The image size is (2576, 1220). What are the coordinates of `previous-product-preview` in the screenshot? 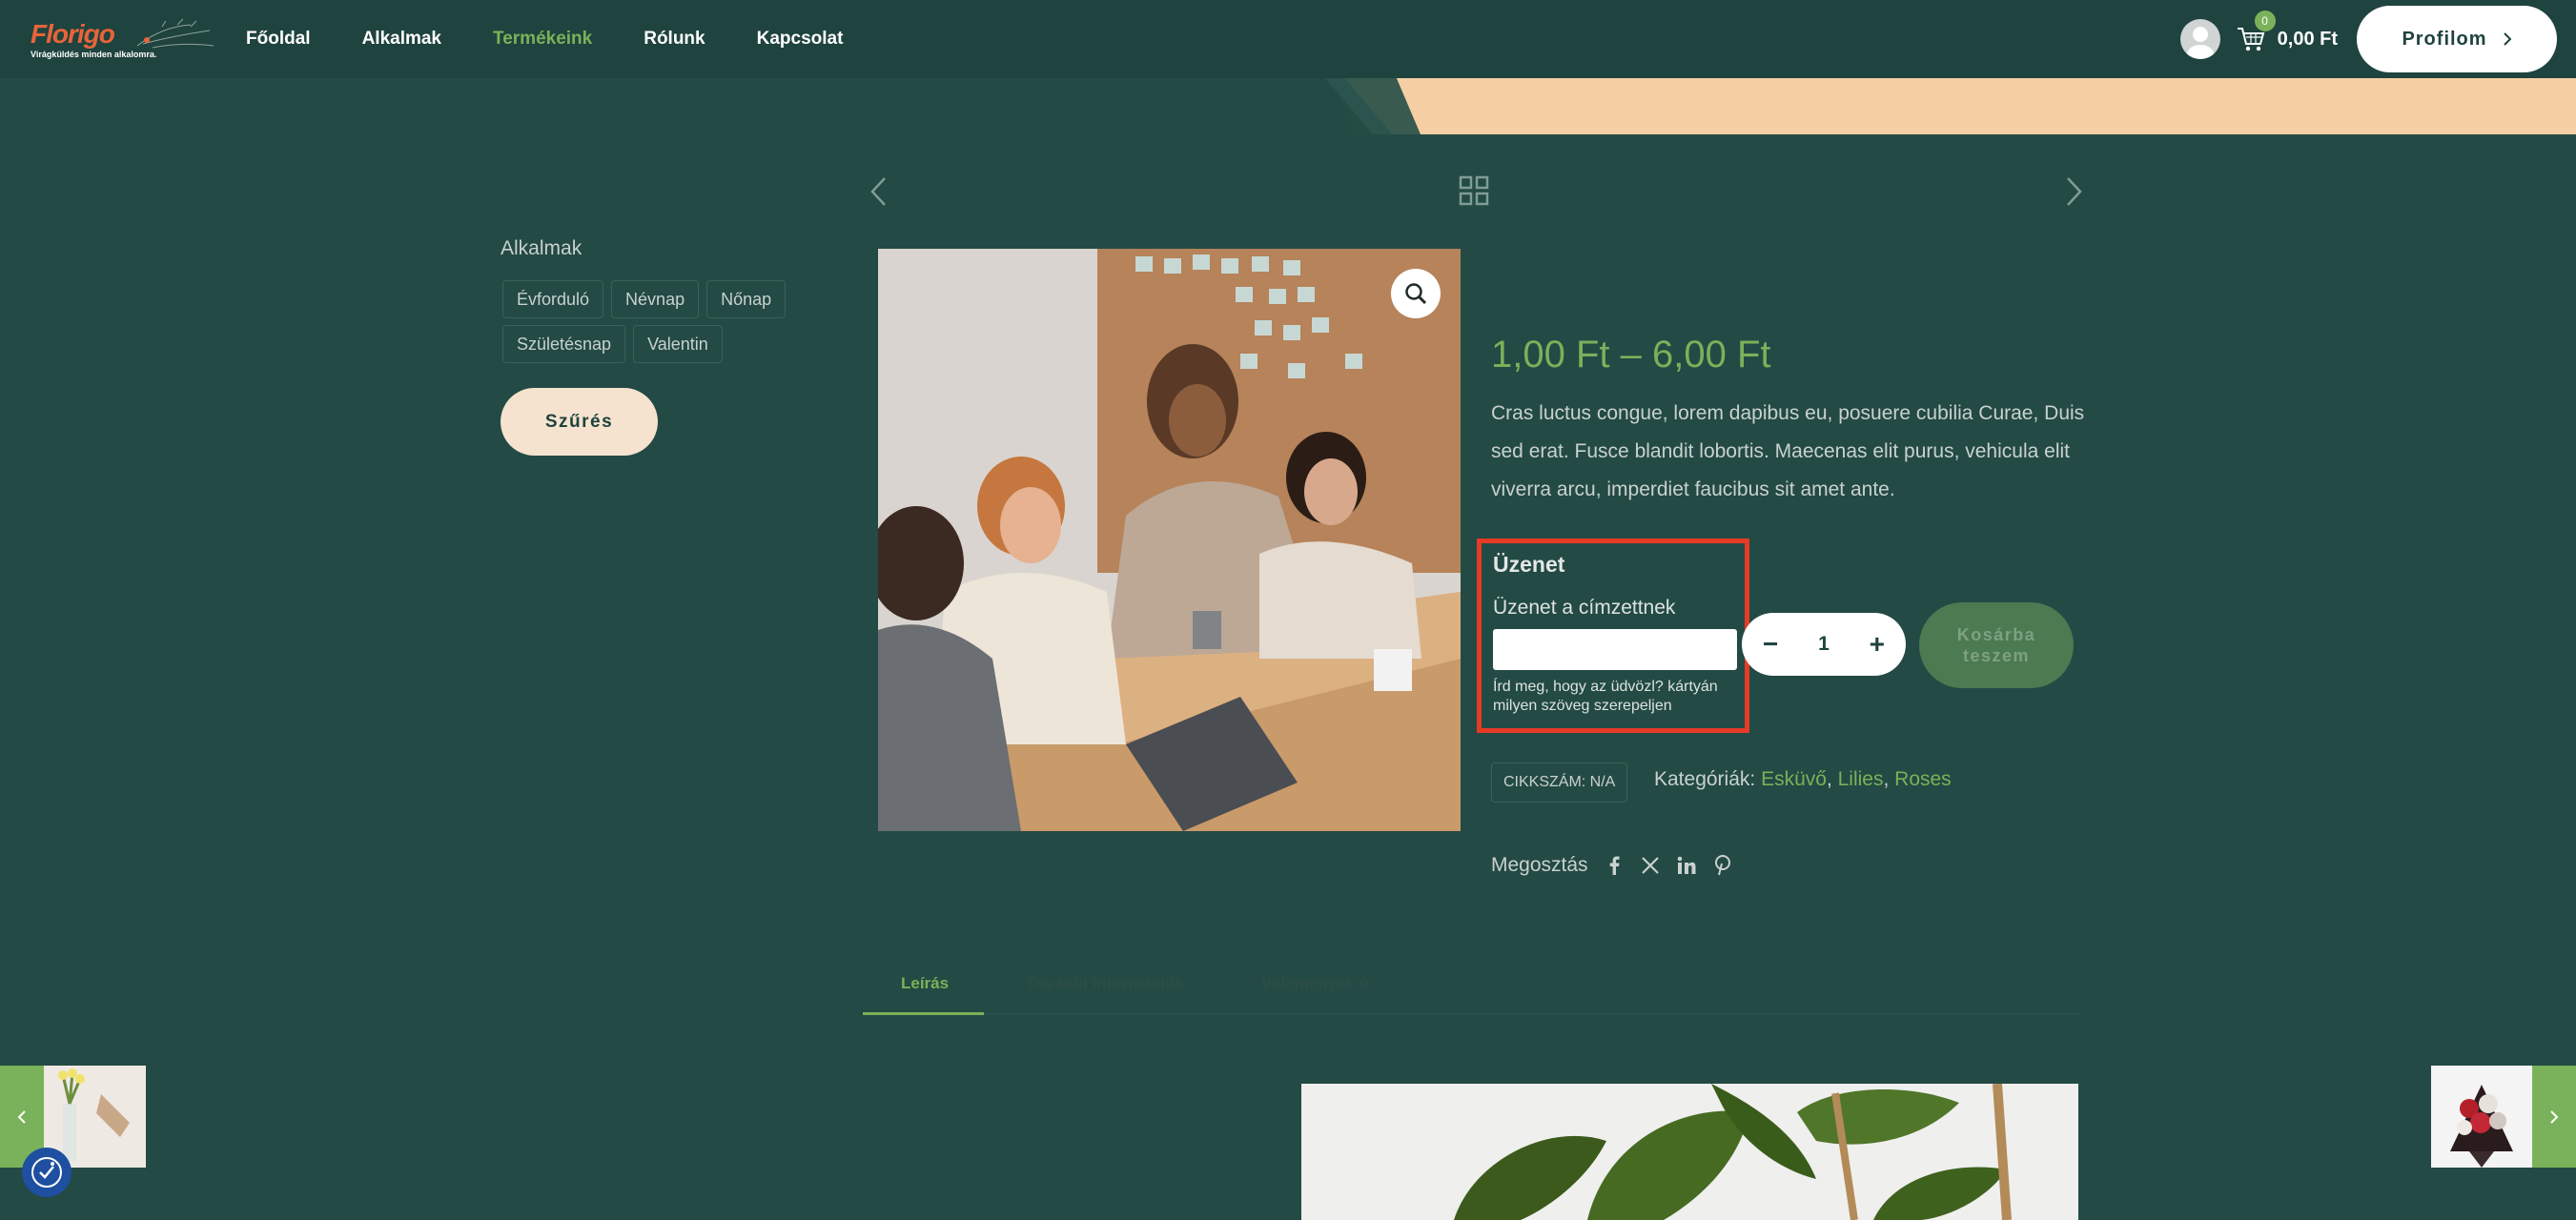 It's located at (73, 1117).